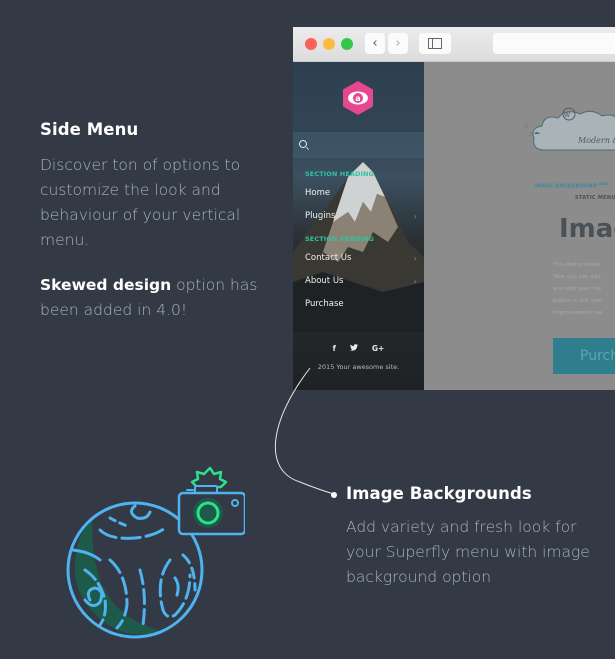 The image size is (615, 659). Describe the element at coordinates (578, 313) in the screenshot. I see `demo-line: improvements we` at that location.